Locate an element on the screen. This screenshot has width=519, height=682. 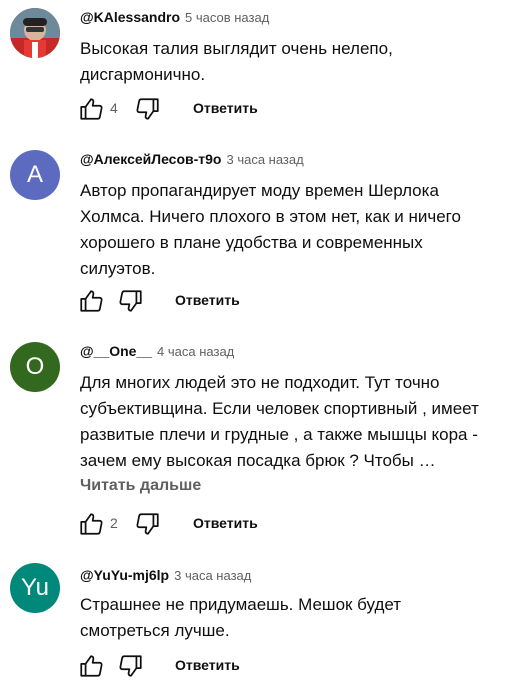
avatar-photo-icon is located at coordinates (35, 33).